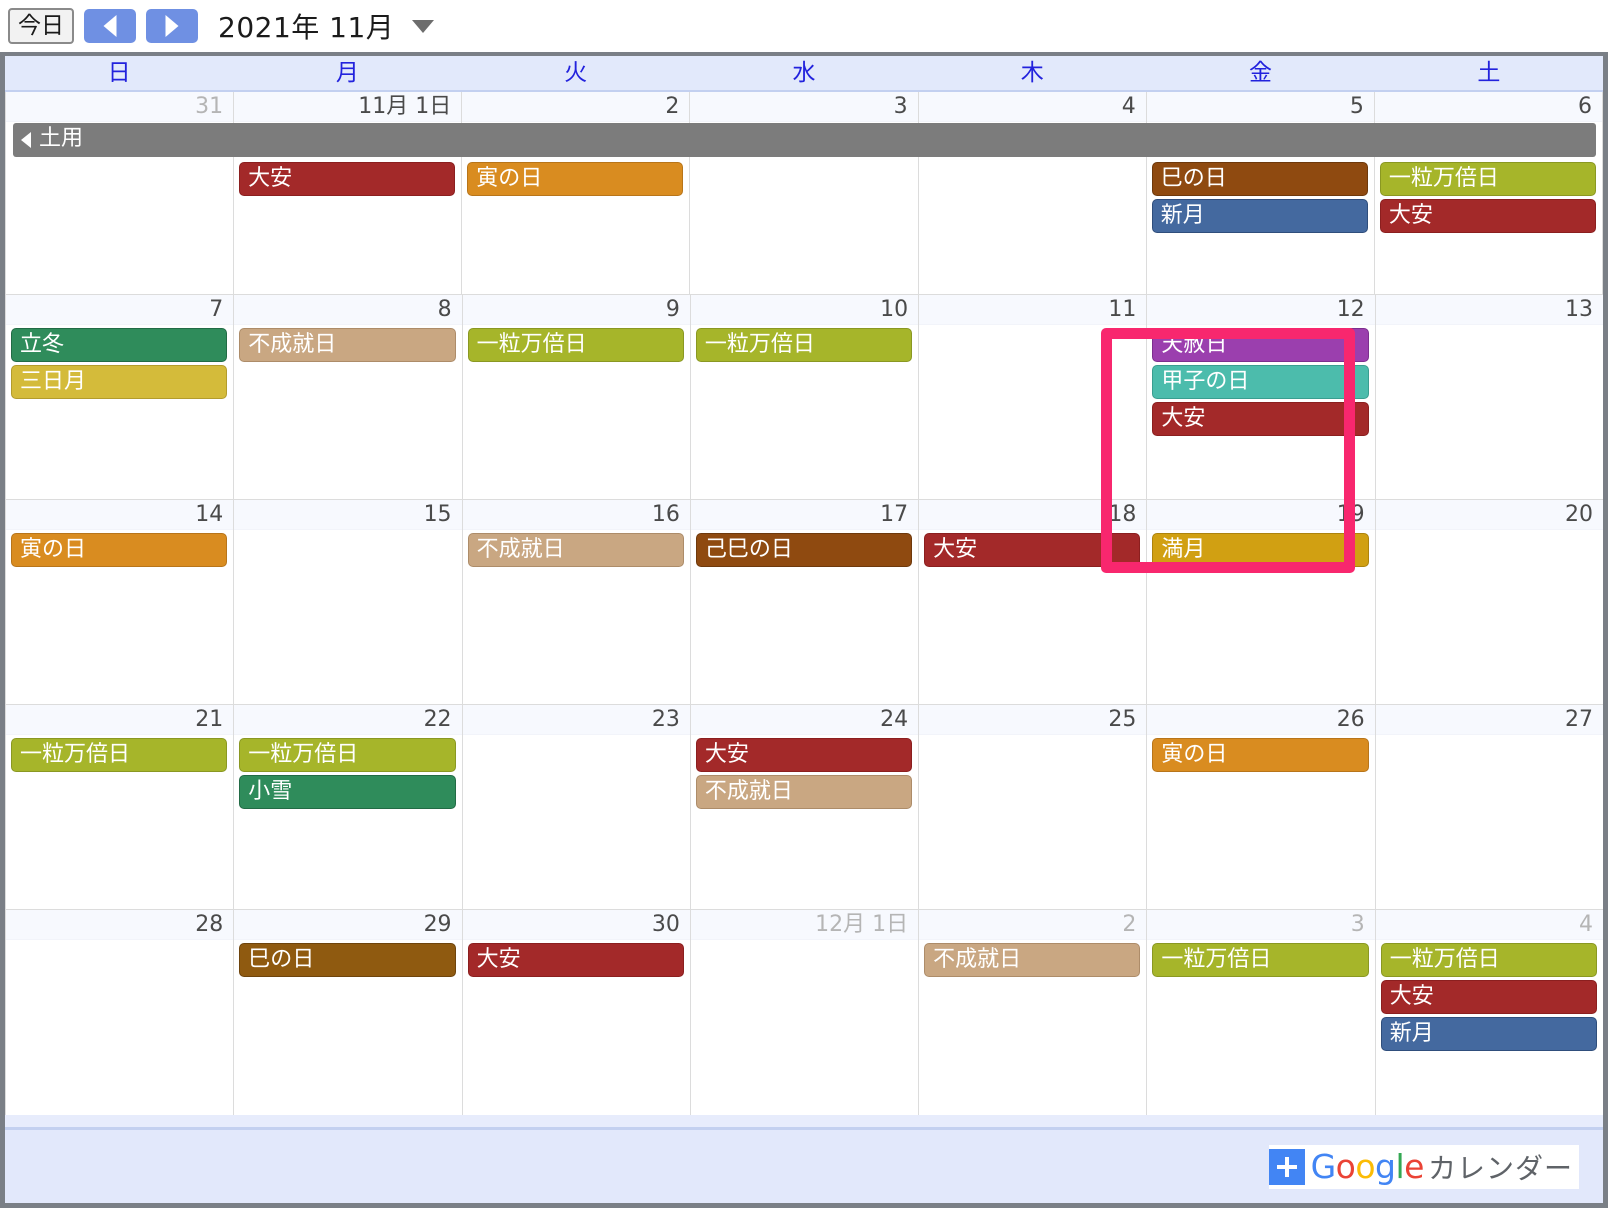 Image resolution: width=1608 pixels, height=1208 pixels. I want to click on day-cell: 14 寅の日, so click(120, 602).